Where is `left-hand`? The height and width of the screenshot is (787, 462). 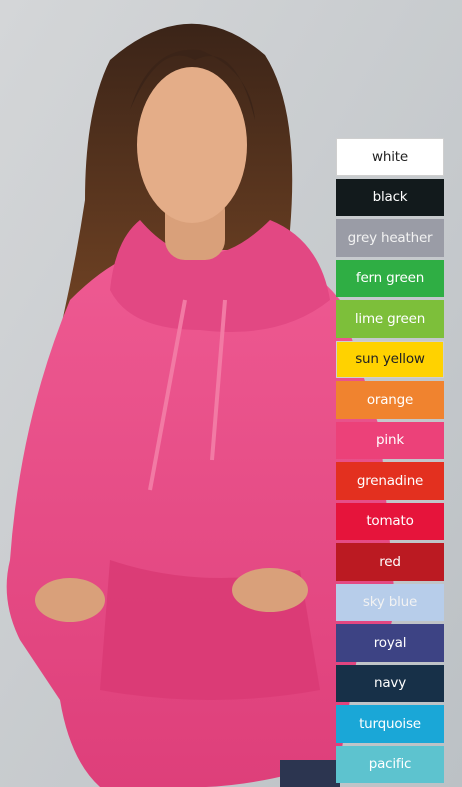
left-hand is located at coordinates (70, 600).